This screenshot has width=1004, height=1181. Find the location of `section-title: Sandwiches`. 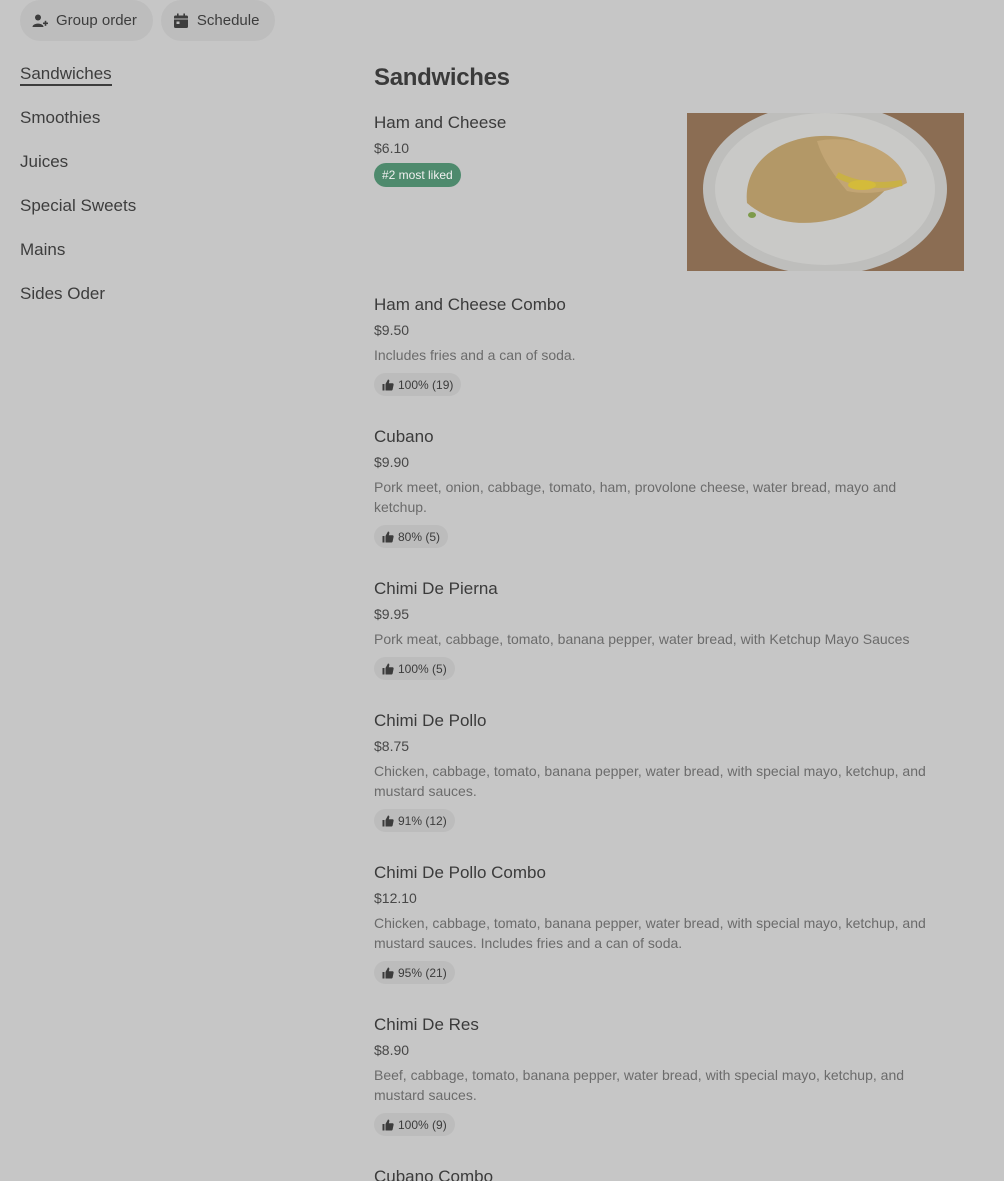

section-title: Sandwiches is located at coordinates (442, 77).